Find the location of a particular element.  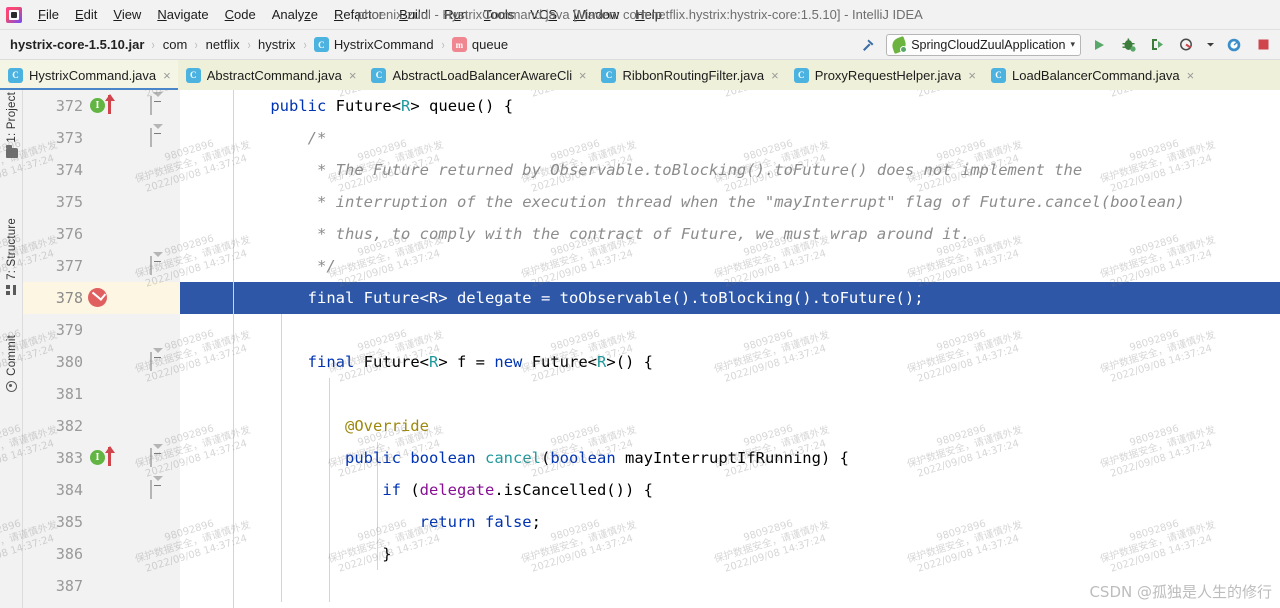

breakpoint-icon is located at coordinates (97, 297).